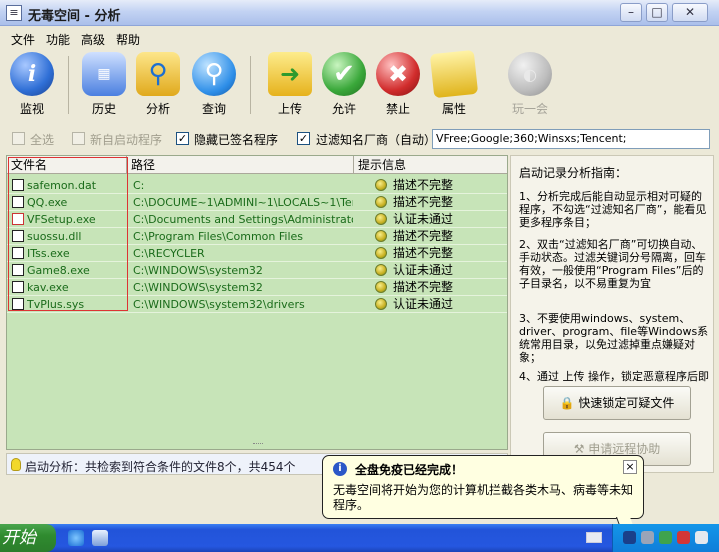 Image resolution: width=719 pixels, height=552 pixels. I want to click on table-row: kav.exe C:\WINDOWS\system32 描述不完整, so click(257, 287).